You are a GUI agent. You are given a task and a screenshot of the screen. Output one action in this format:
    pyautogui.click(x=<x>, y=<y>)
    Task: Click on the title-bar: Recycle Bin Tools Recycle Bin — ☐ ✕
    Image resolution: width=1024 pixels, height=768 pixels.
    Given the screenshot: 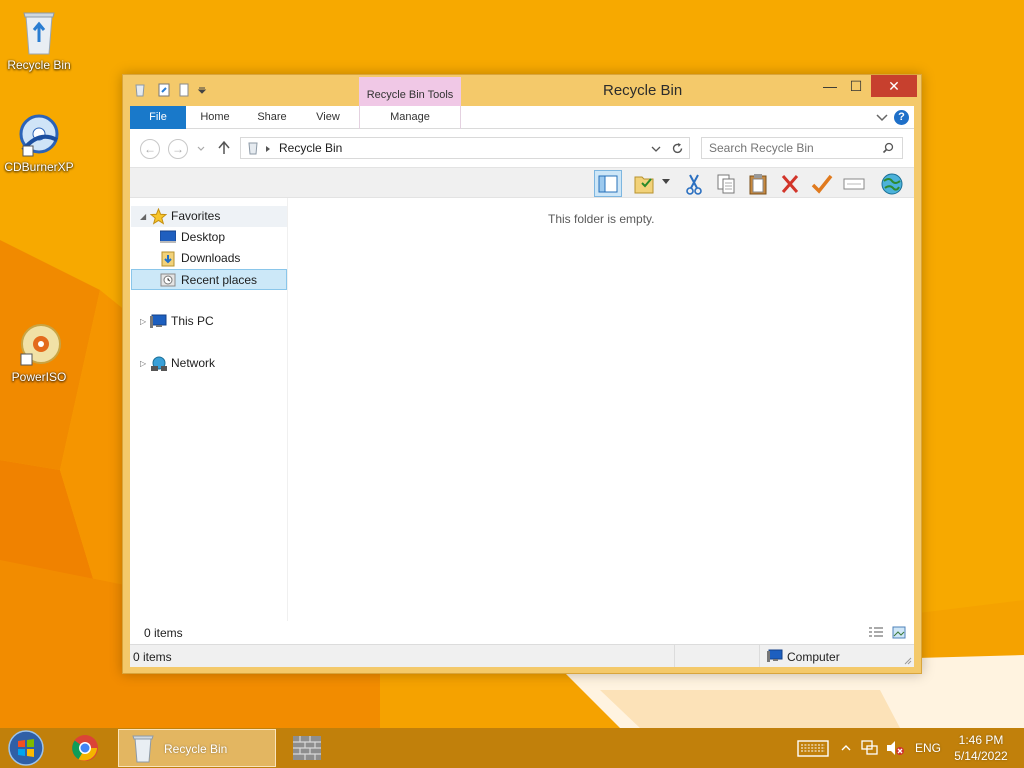 What is the action you would take?
    pyautogui.click(x=522, y=91)
    